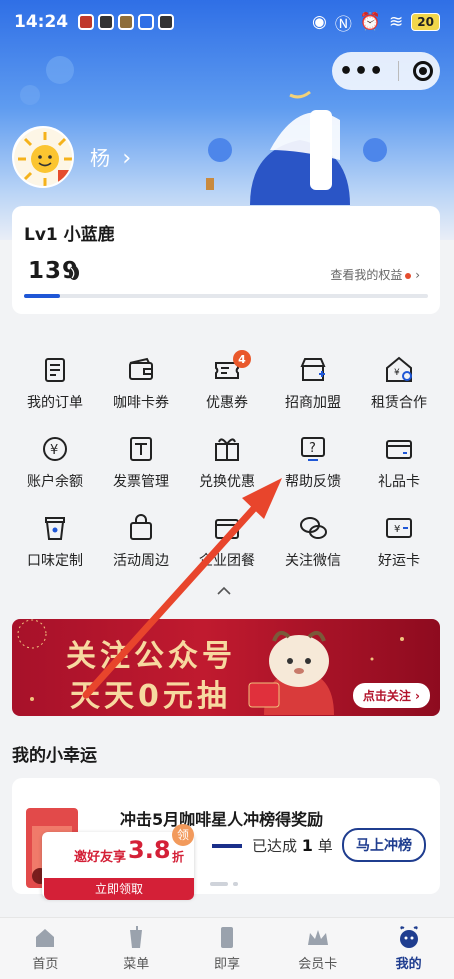 The image size is (454, 979). Describe the element at coordinates (275, 846) in the screenshot. I see `reached-prefix: 已达成` at that location.